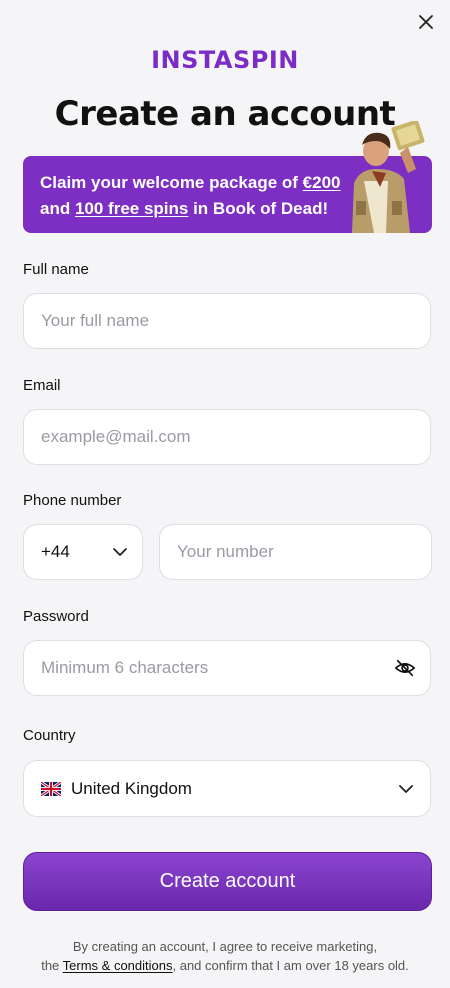 The image size is (450, 988). I want to click on country-select: United Kingdom, so click(227, 788).